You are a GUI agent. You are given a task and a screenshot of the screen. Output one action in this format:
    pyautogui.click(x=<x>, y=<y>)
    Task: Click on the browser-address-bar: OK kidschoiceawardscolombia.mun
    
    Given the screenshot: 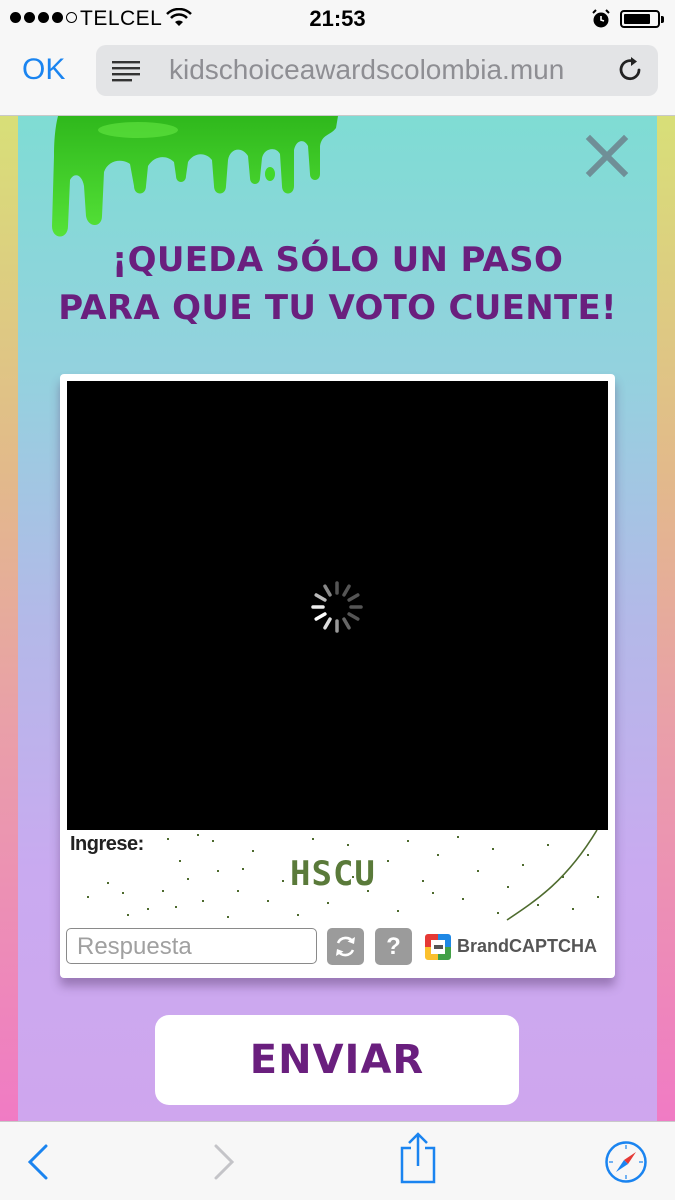 What is the action you would take?
    pyautogui.click(x=337, y=77)
    